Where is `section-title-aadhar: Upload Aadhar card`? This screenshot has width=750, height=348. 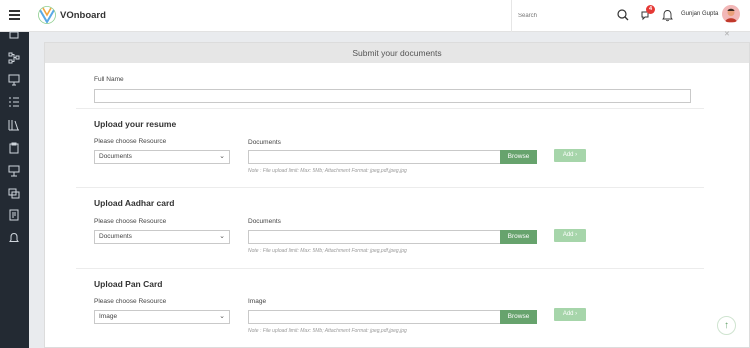 section-title-aadhar: Upload Aadhar card is located at coordinates (134, 203).